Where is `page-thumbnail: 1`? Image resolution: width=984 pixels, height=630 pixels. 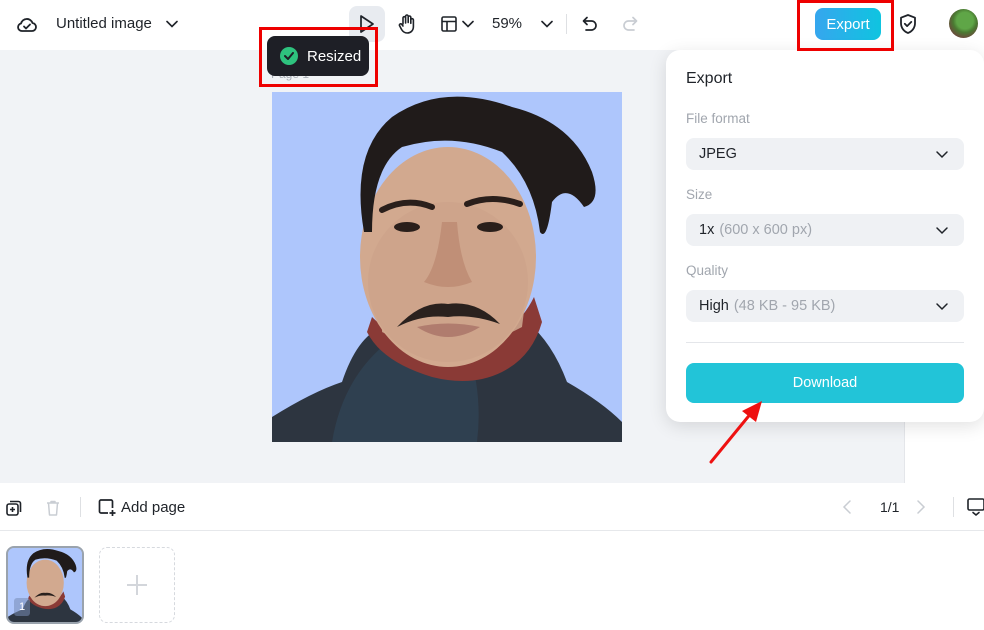
page-thumbnail: 1 is located at coordinates (45, 585).